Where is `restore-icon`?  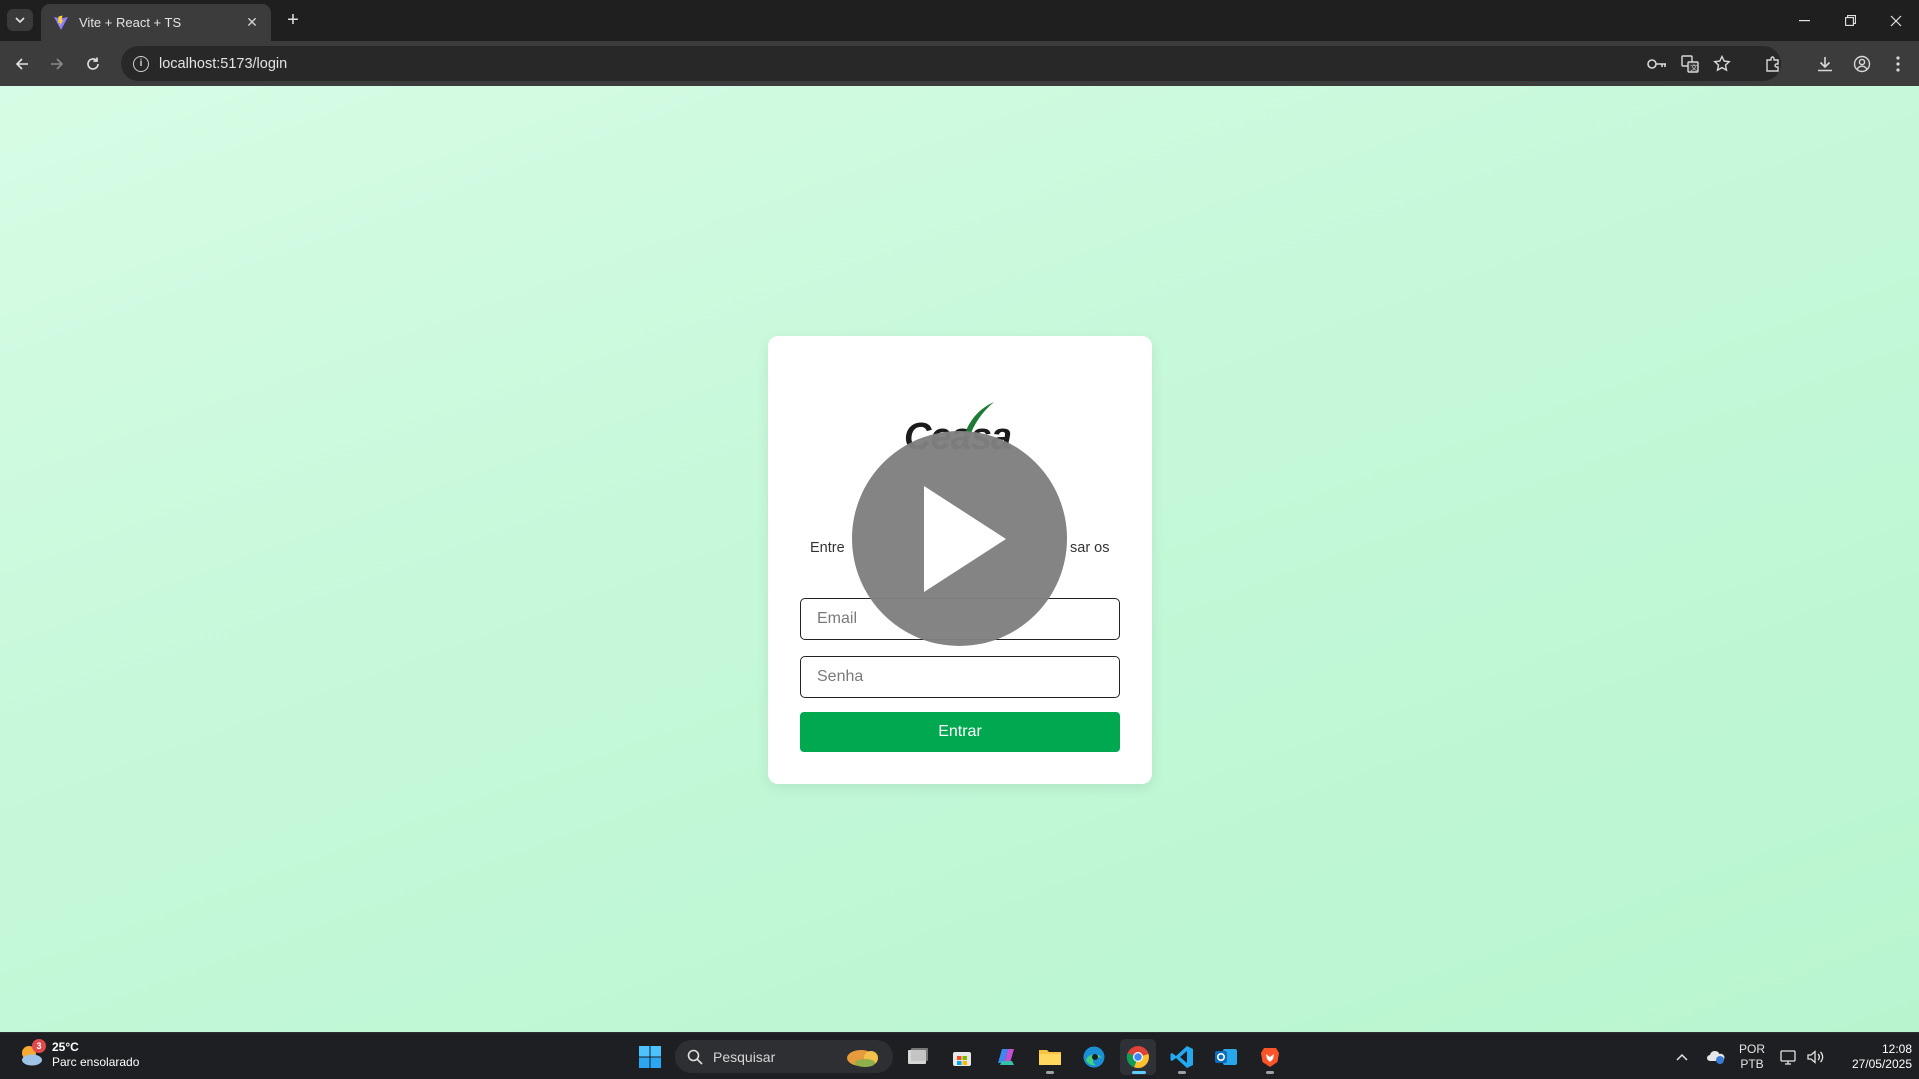
restore-icon is located at coordinates (1850, 20).